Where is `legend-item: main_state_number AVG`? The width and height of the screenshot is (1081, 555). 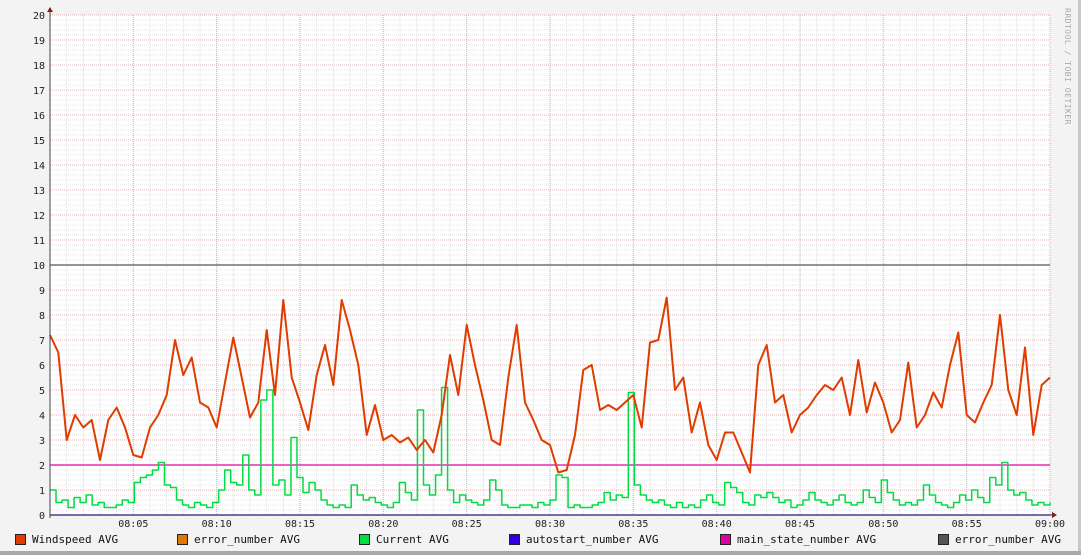
legend-item: main_state_number AVG is located at coordinates (798, 539).